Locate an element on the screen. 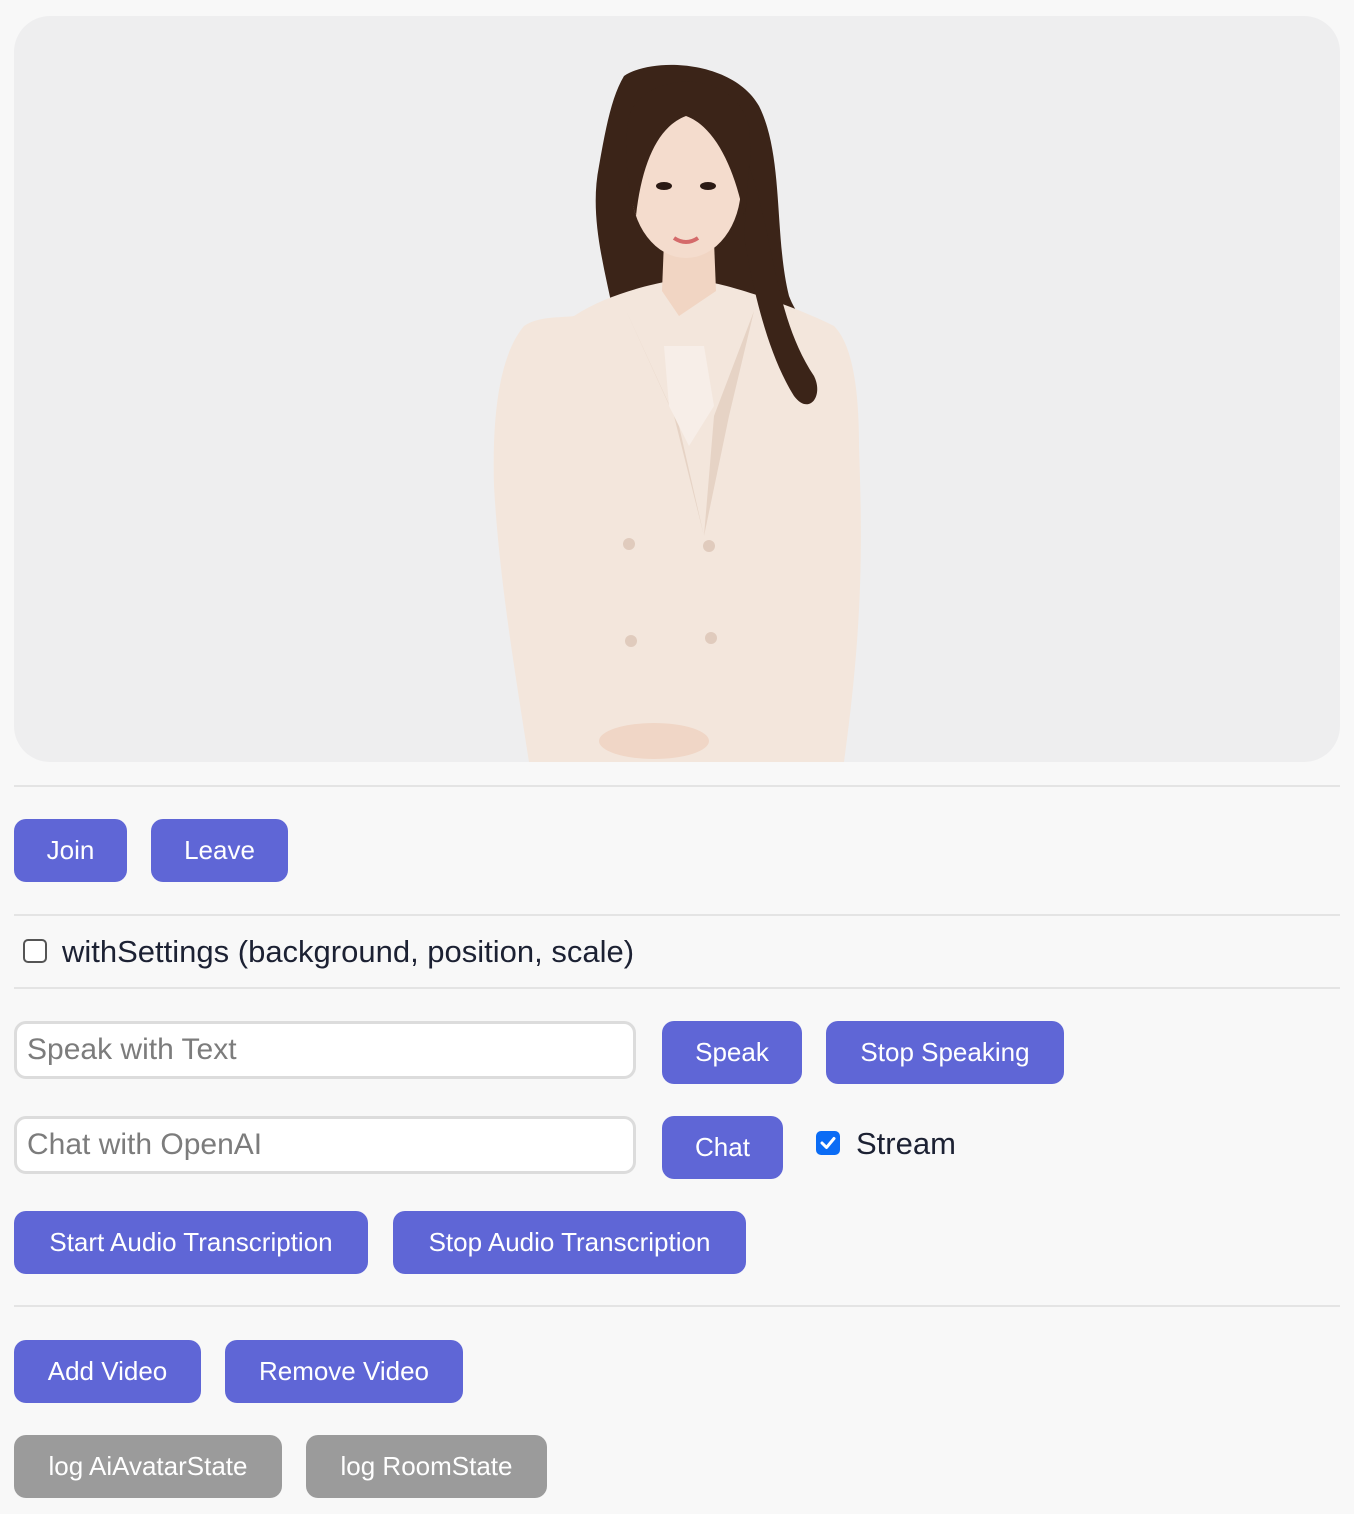 The height and width of the screenshot is (1514, 1354). stream-checkbox is located at coordinates (828, 1143).